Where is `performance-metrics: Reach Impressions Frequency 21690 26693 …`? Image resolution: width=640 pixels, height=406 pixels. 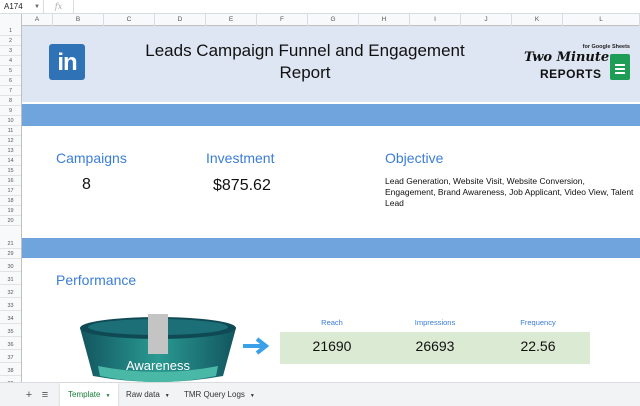 performance-metrics: Reach Impressions Frequency 21690 26693 … is located at coordinates (435, 341).